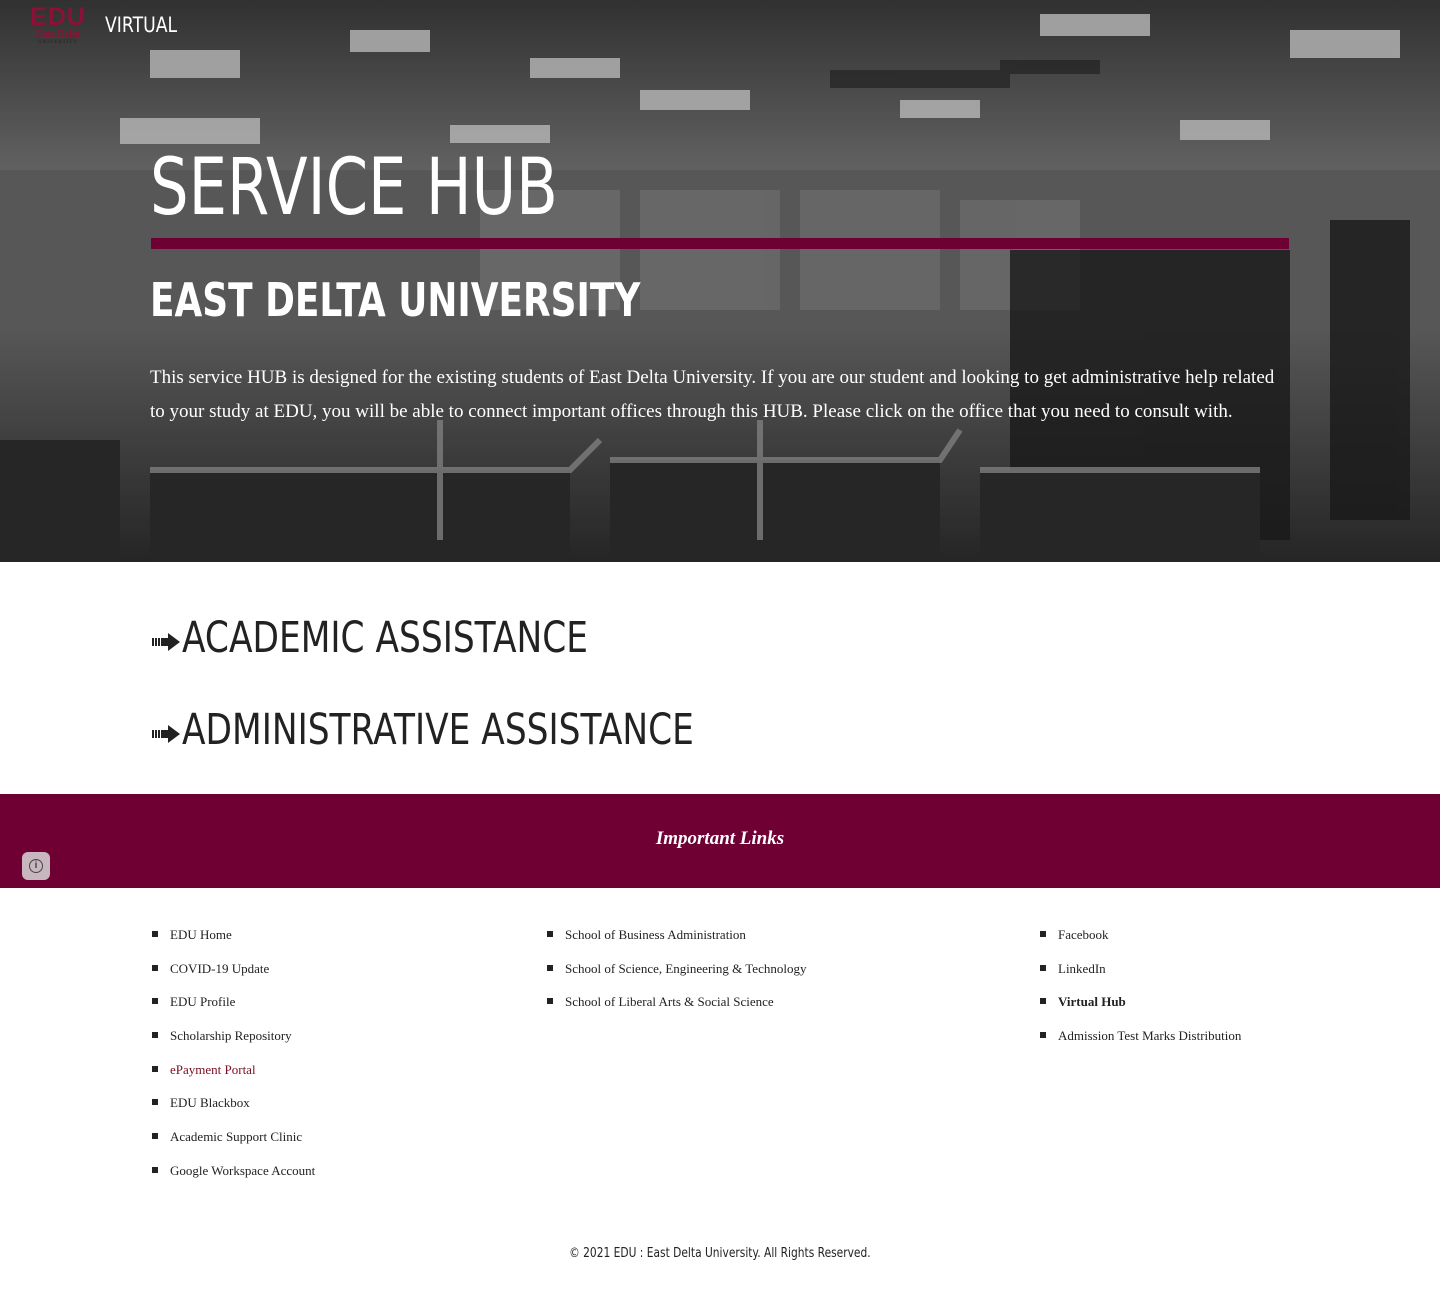  I want to click on list-item: COVID-19 Update, so click(233, 975).